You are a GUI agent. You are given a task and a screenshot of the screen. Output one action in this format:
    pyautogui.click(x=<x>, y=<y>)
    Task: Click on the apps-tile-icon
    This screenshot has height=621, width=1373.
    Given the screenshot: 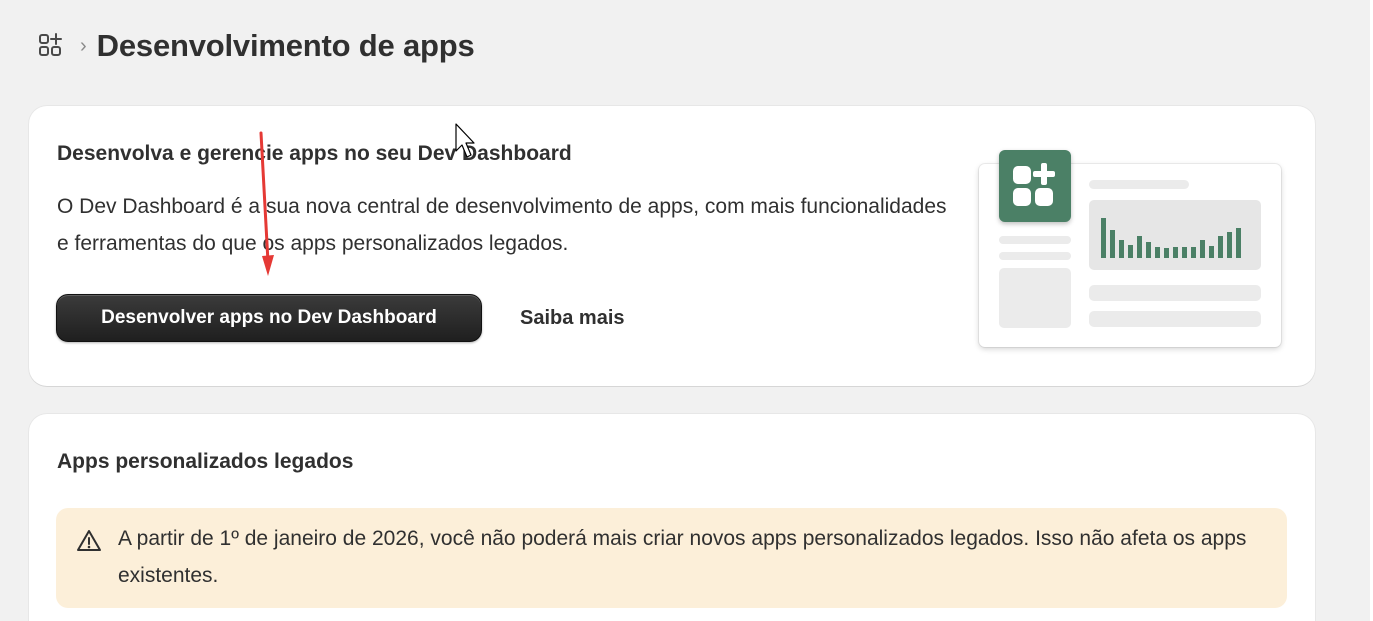 What is the action you would take?
    pyautogui.click(x=1035, y=186)
    